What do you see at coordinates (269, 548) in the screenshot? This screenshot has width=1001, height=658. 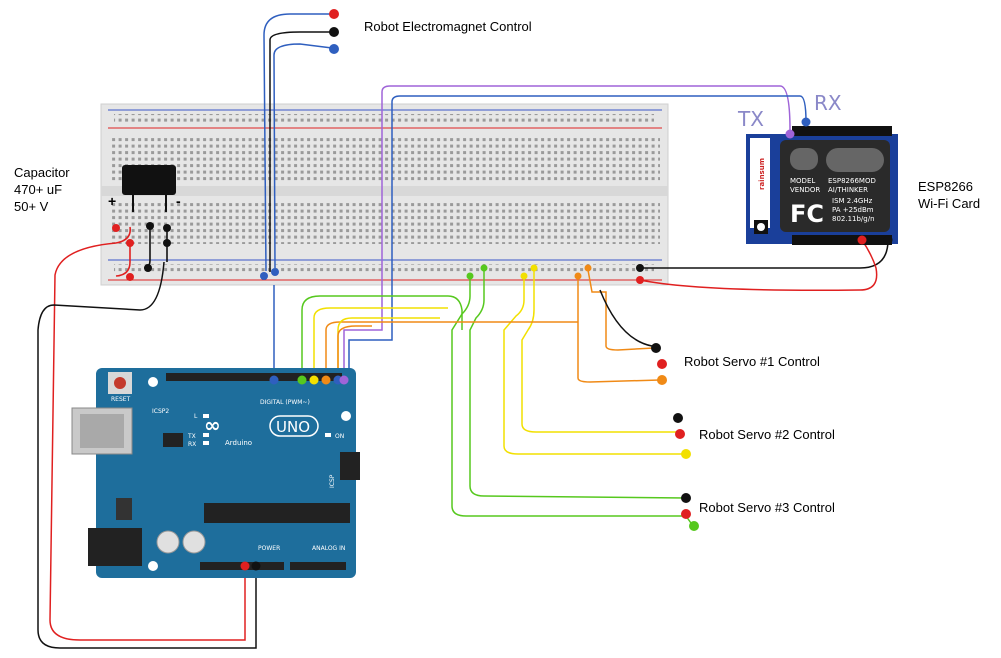 I see `power-label: POWER` at bounding box center [269, 548].